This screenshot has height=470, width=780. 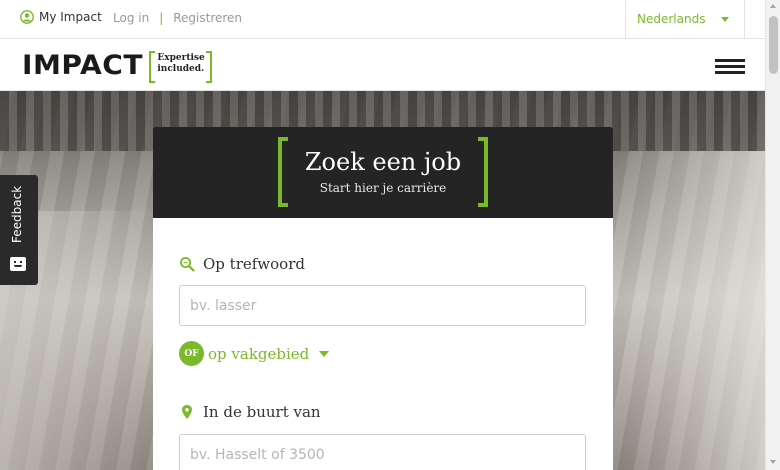 I want to click on logo-tagline: Expertise included., so click(x=181, y=67).